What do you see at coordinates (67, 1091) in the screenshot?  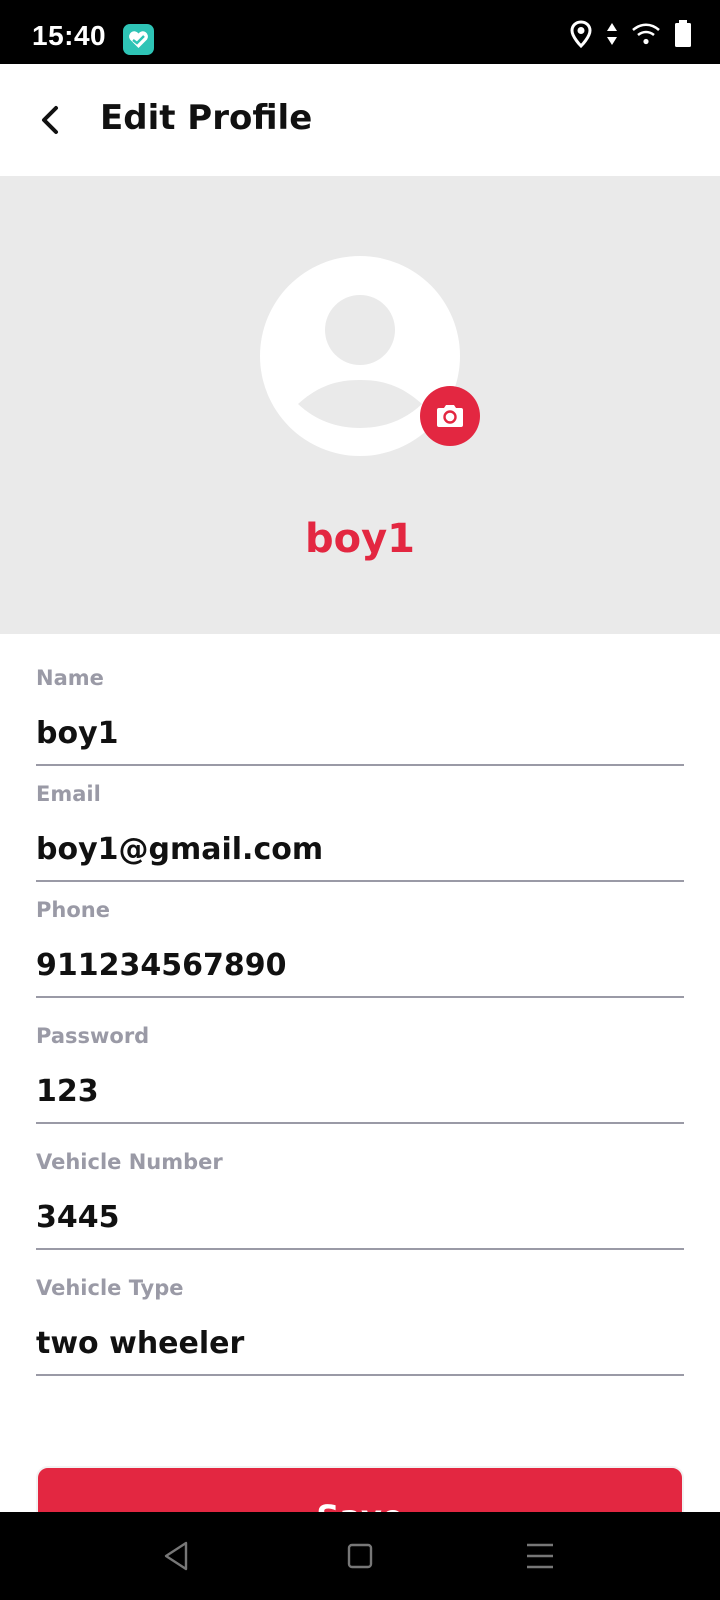 I see `password-input: 123` at bounding box center [67, 1091].